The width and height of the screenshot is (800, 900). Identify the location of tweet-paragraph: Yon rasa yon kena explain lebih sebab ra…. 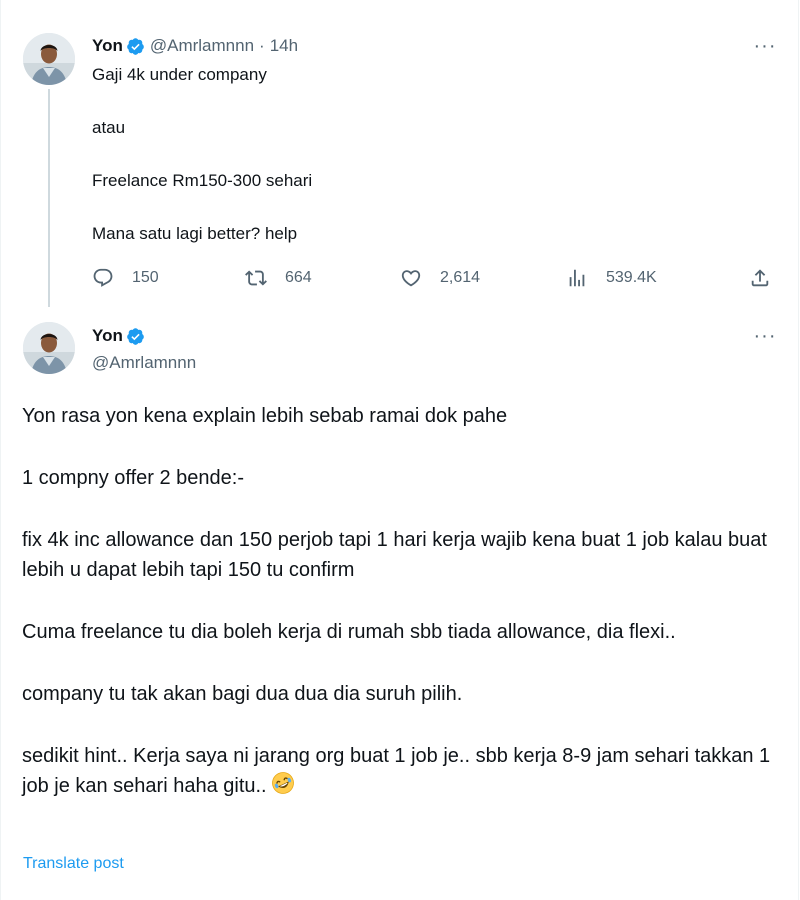
(265, 416).